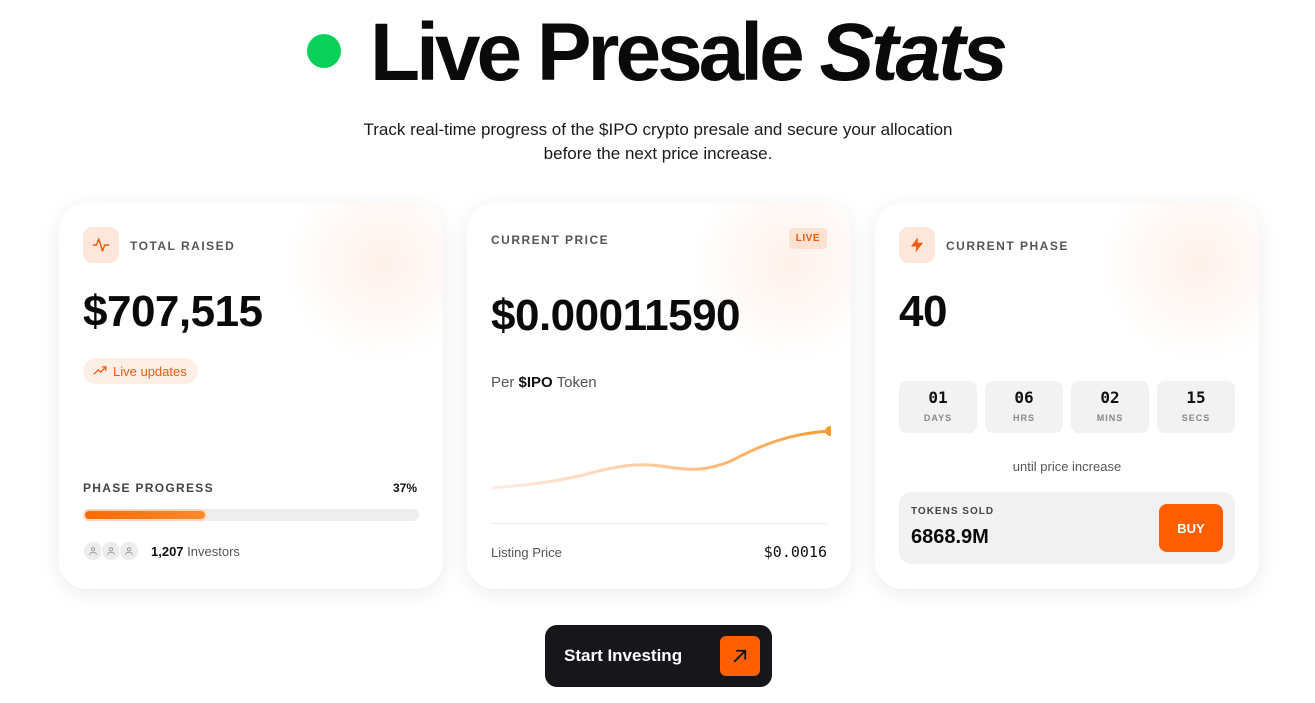 The width and height of the screenshot is (1315, 703). Describe the element at coordinates (659, 523) in the screenshot. I see `divider` at that location.